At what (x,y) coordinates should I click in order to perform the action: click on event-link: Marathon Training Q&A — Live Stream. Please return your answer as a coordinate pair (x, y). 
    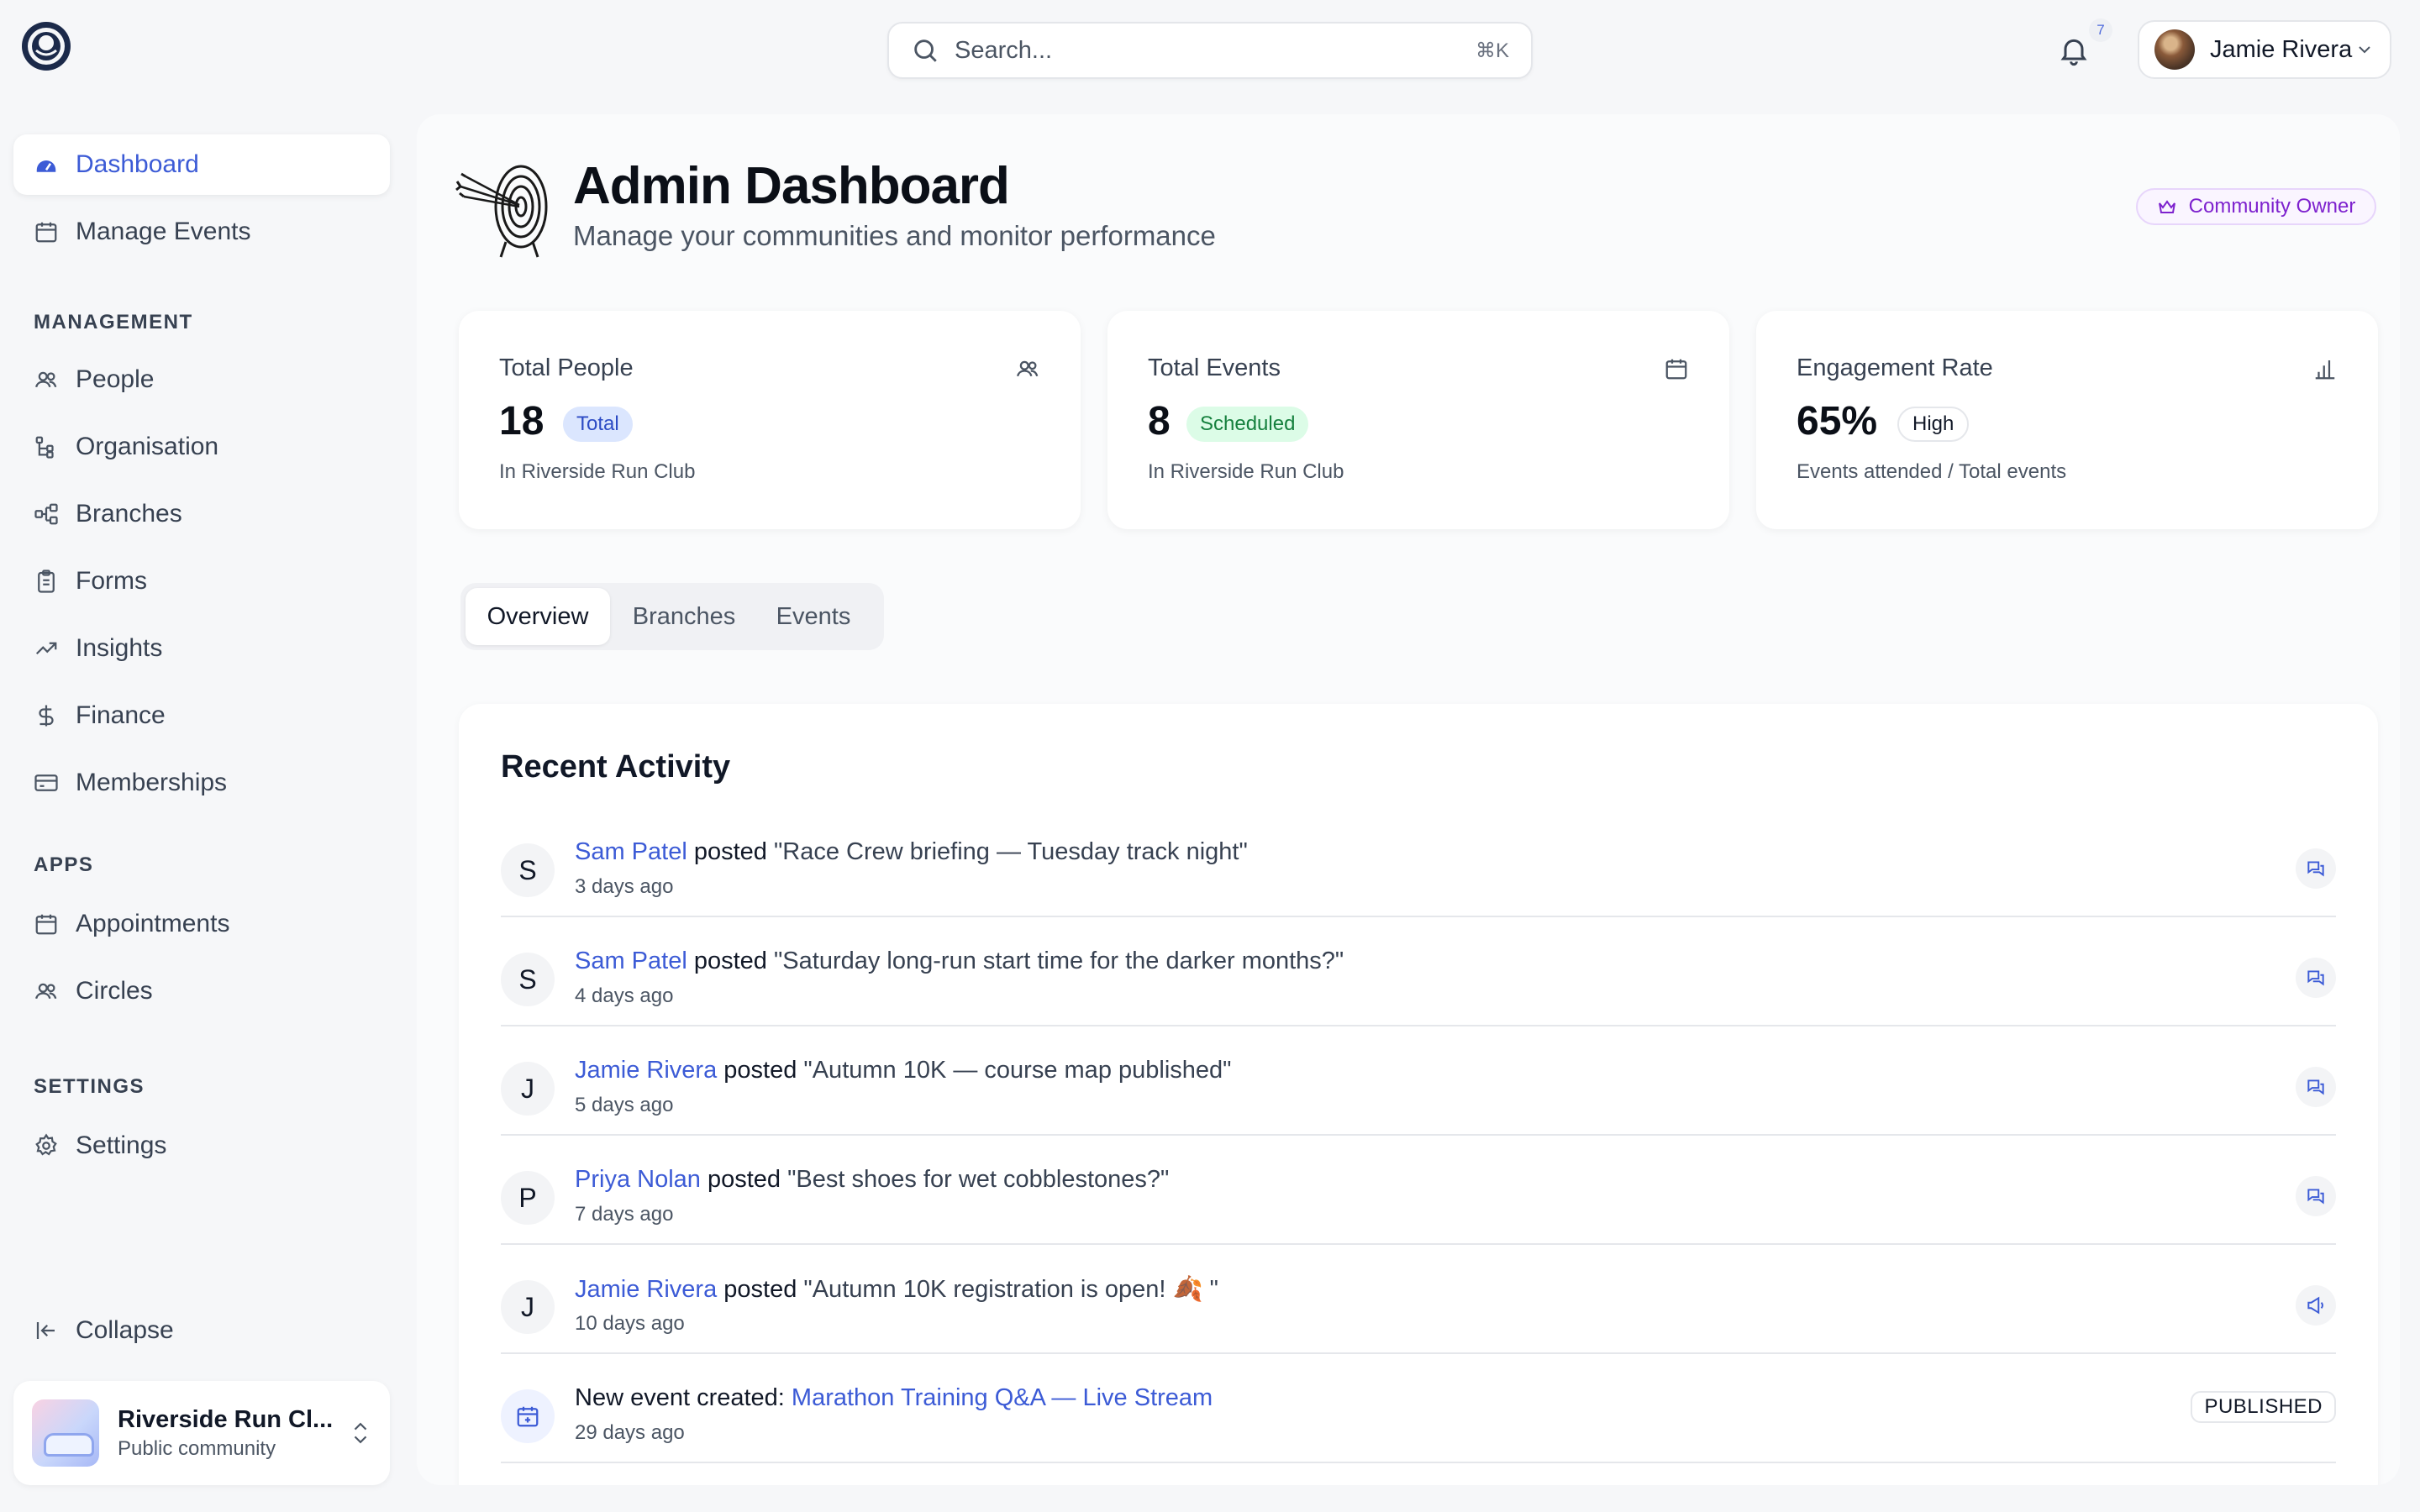
    Looking at the image, I should click on (1002, 1397).